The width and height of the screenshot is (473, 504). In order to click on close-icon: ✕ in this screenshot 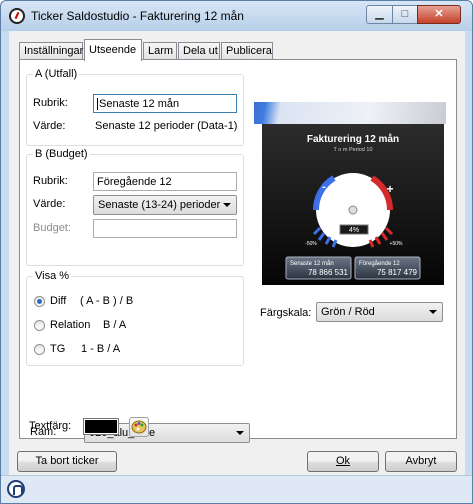, I will do `click(439, 14)`.